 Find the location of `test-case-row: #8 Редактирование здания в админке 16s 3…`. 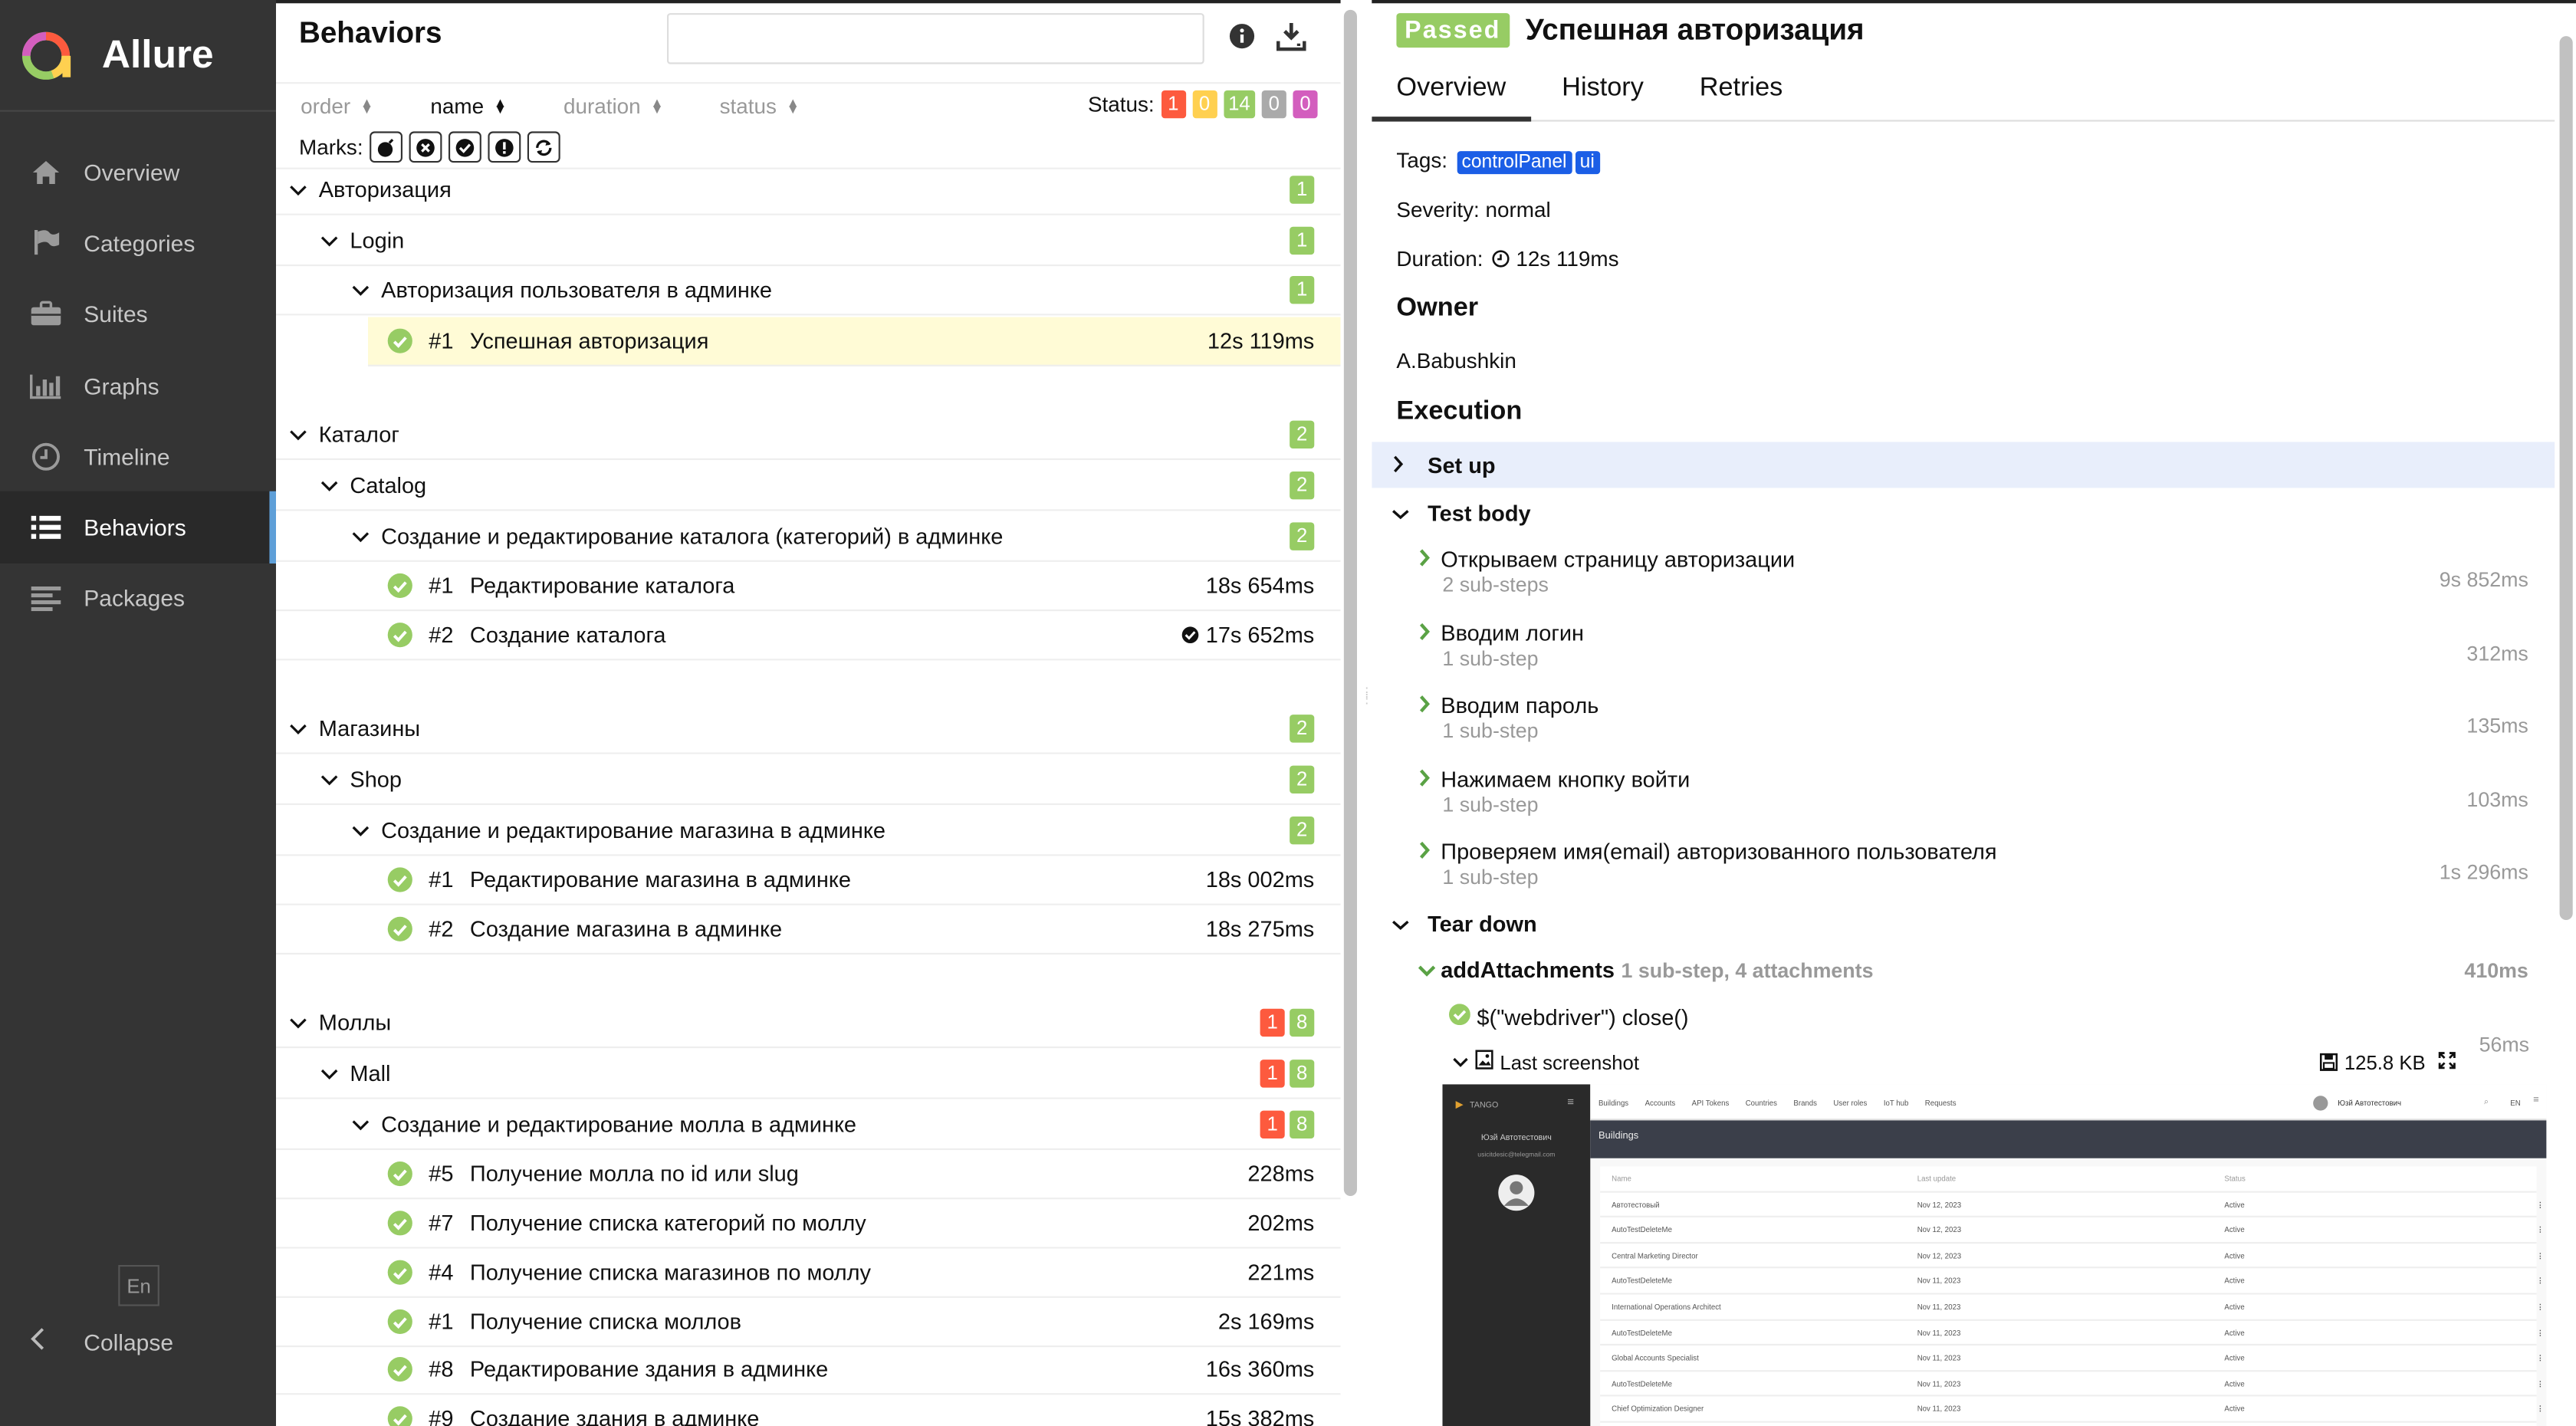

test-case-row: #8 Редактирование здания в админке 16s 3… is located at coordinates (808, 1371).